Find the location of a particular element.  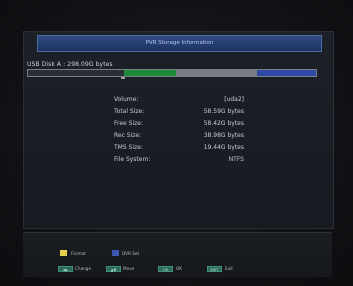

disk-label: USB Disk A : is located at coordinates (46, 64).